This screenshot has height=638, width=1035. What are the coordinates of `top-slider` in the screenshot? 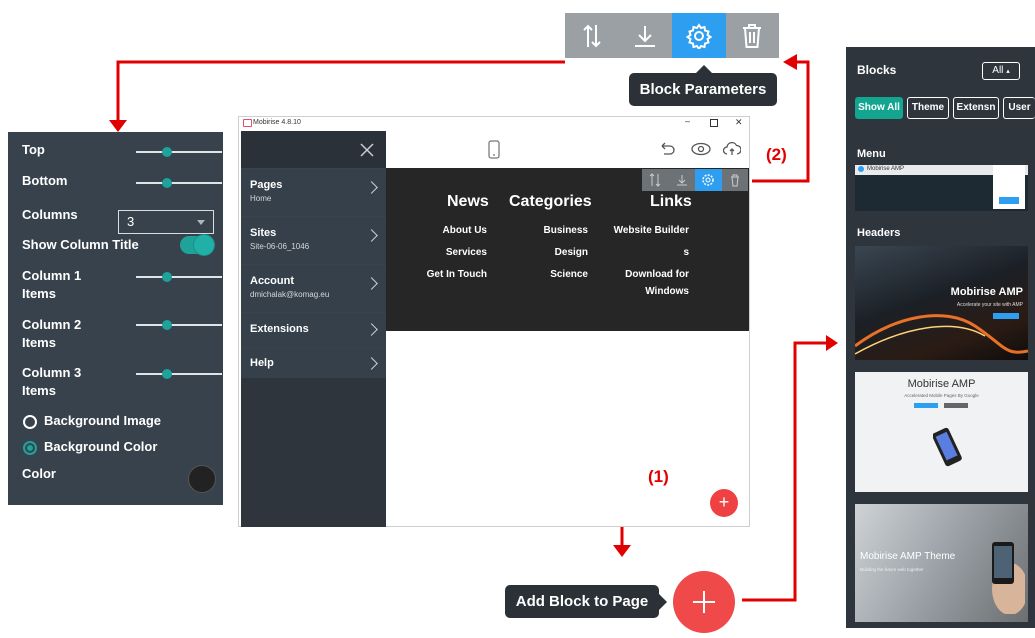 It's located at (179, 152).